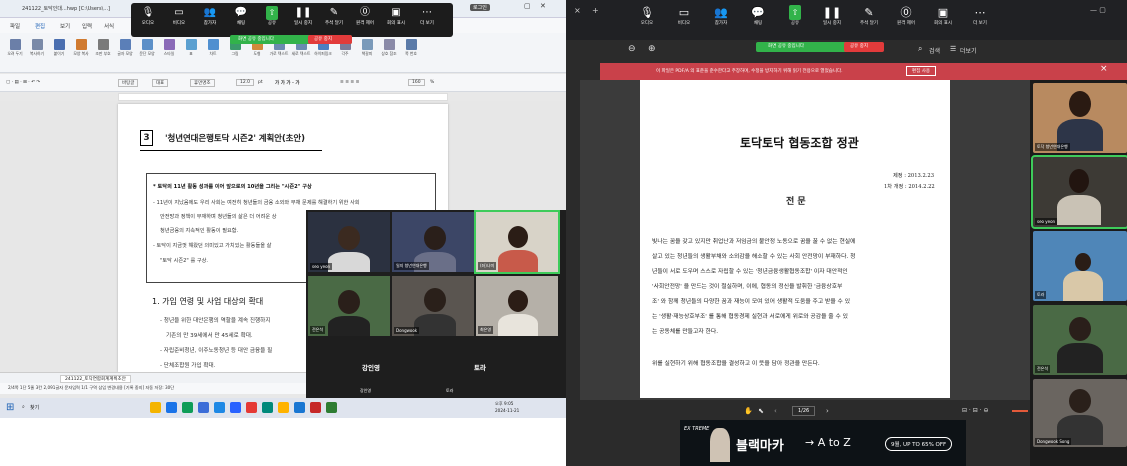 This screenshot has width=1127, height=466. Describe the element at coordinates (433, 306) in the screenshot. I see `video-tile: Dongwook` at that location.